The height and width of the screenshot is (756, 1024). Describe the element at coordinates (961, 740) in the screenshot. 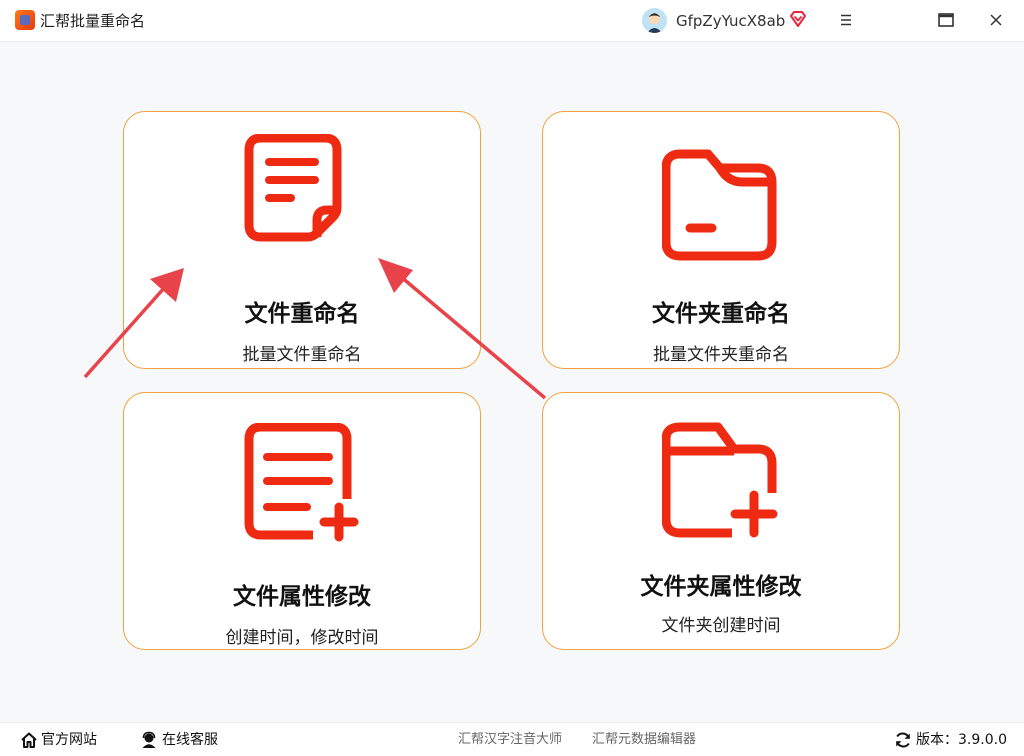

I see `version-label: 版本：3.9.0.0` at that location.